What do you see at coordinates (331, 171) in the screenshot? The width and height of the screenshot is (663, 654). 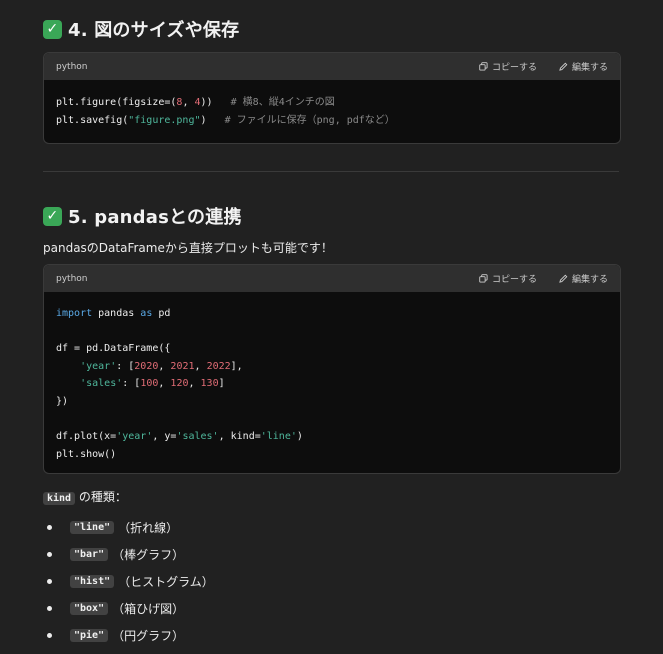 I see `section-divider` at bounding box center [331, 171].